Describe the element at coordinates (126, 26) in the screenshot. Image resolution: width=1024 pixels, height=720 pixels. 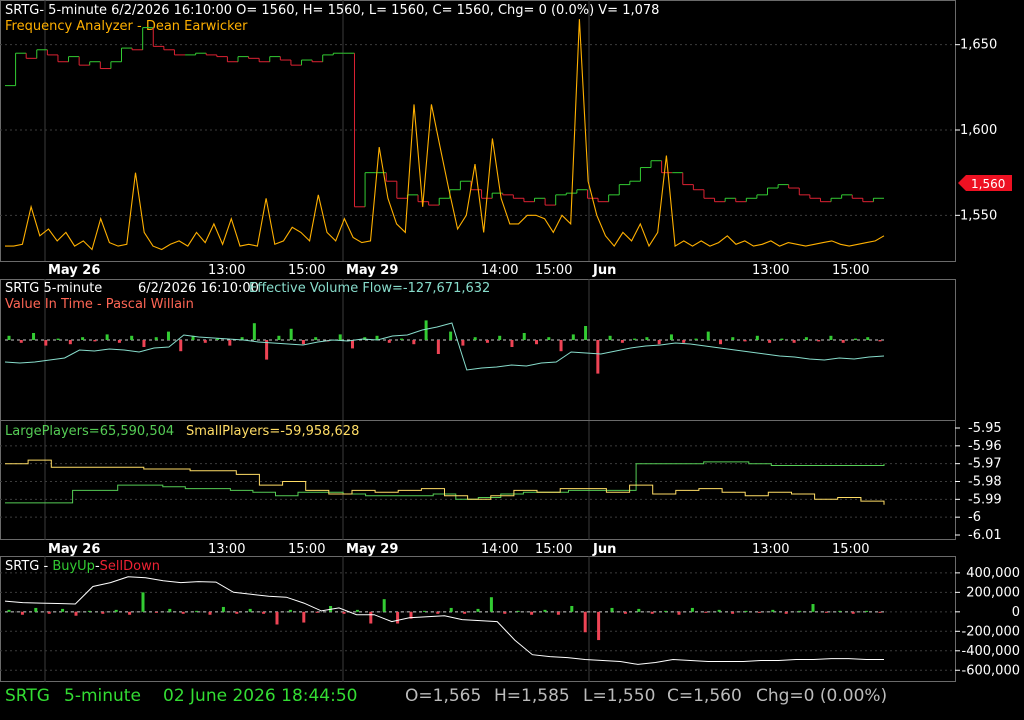
I see `indicator-title: Frequency Analyzer - Dean Earwicker` at that location.